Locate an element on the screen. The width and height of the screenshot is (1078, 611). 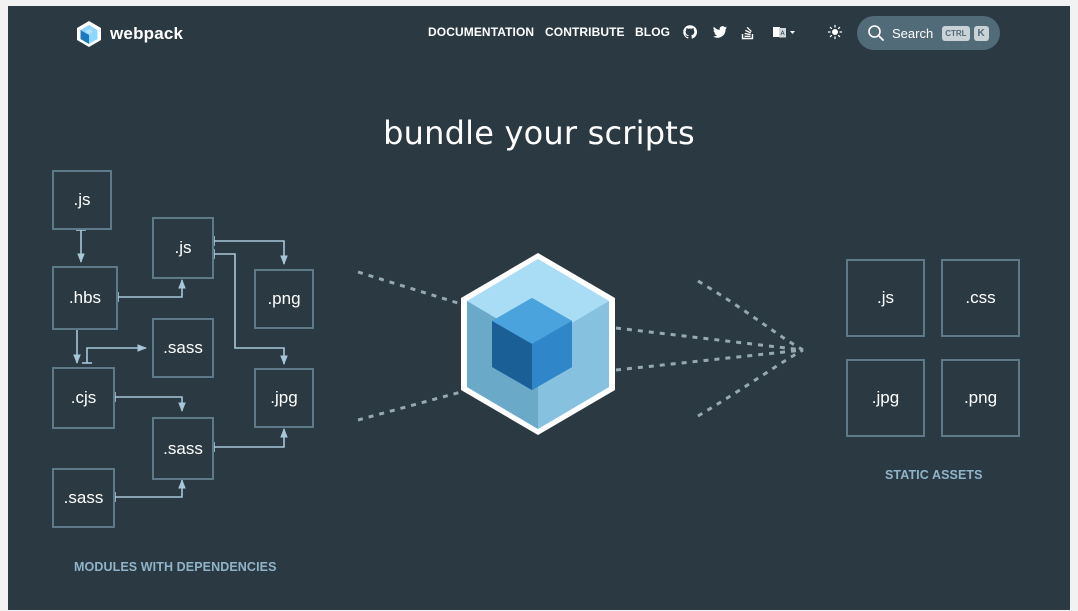
asset-box-js: .js is located at coordinates (885, 298).